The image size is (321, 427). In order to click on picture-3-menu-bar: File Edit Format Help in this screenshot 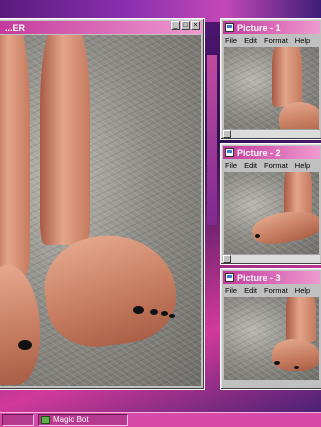, I will do `click(271, 290)`.